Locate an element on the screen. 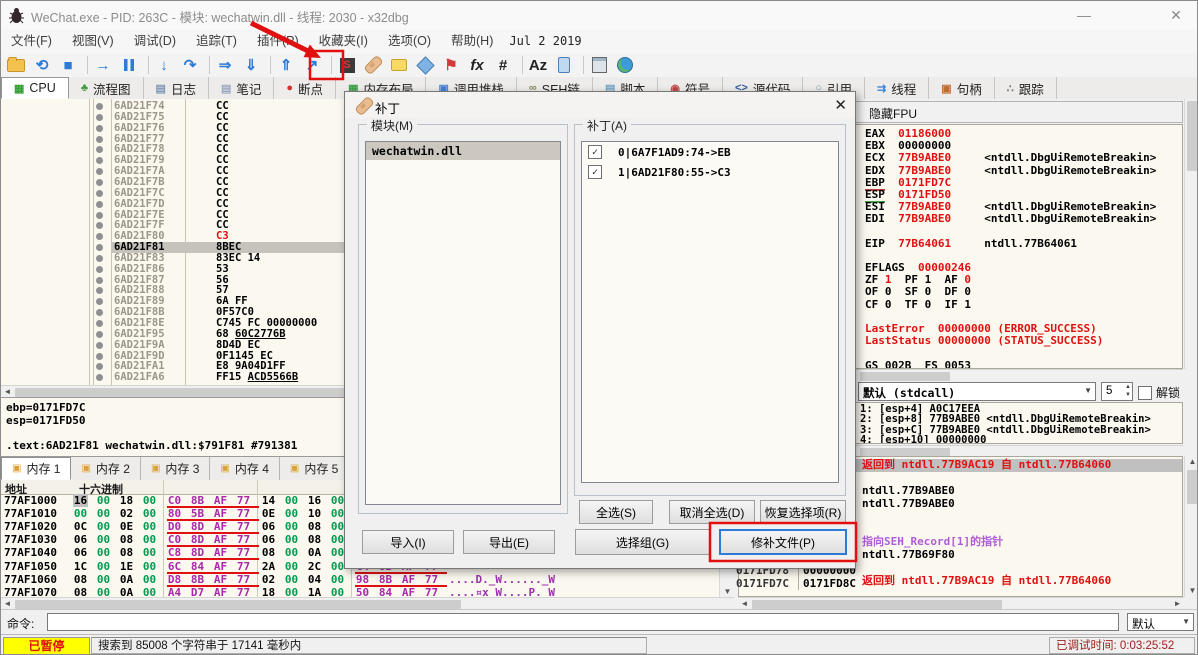 This screenshot has height=655, width=1198. menu-trace: 追踪(T) is located at coordinates (216, 41).